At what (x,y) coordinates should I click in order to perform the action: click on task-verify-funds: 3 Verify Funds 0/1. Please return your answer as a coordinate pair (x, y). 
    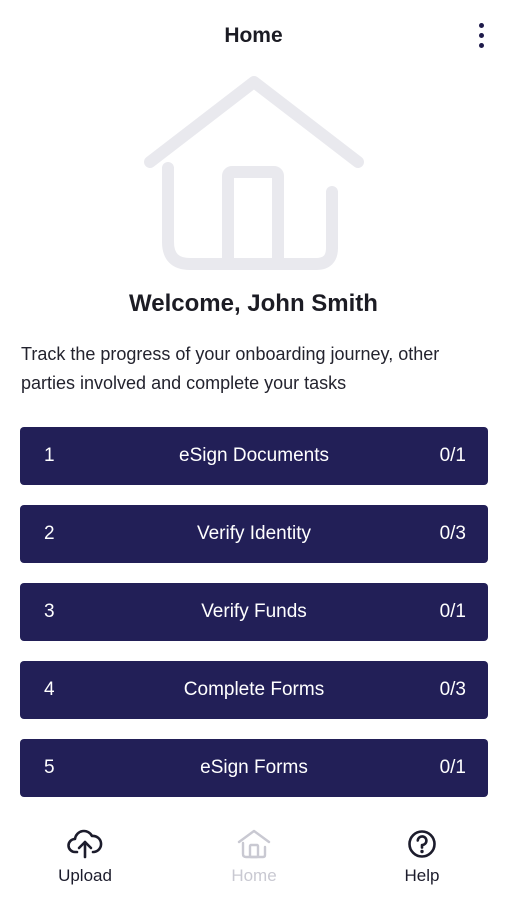
    Looking at the image, I should click on (254, 612).